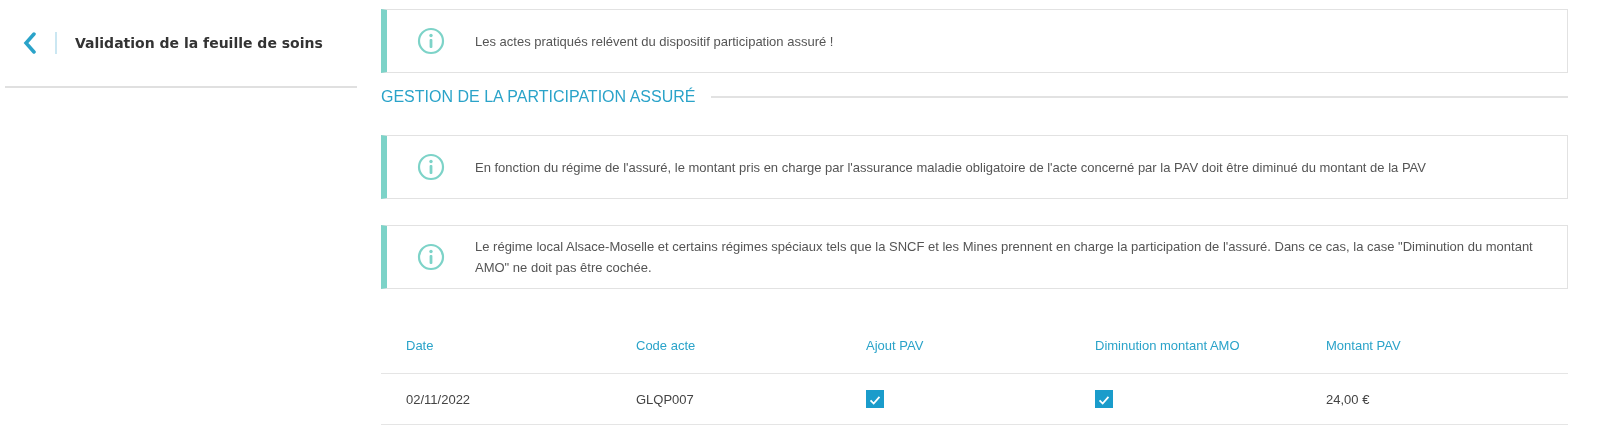 This screenshot has width=1600, height=442. What do you see at coordinates (538, 97) in the screenshot?
I see `section-title: GESTION DE LA PARTICIPATION ASSURÉ` at bounding box center [538, 97].